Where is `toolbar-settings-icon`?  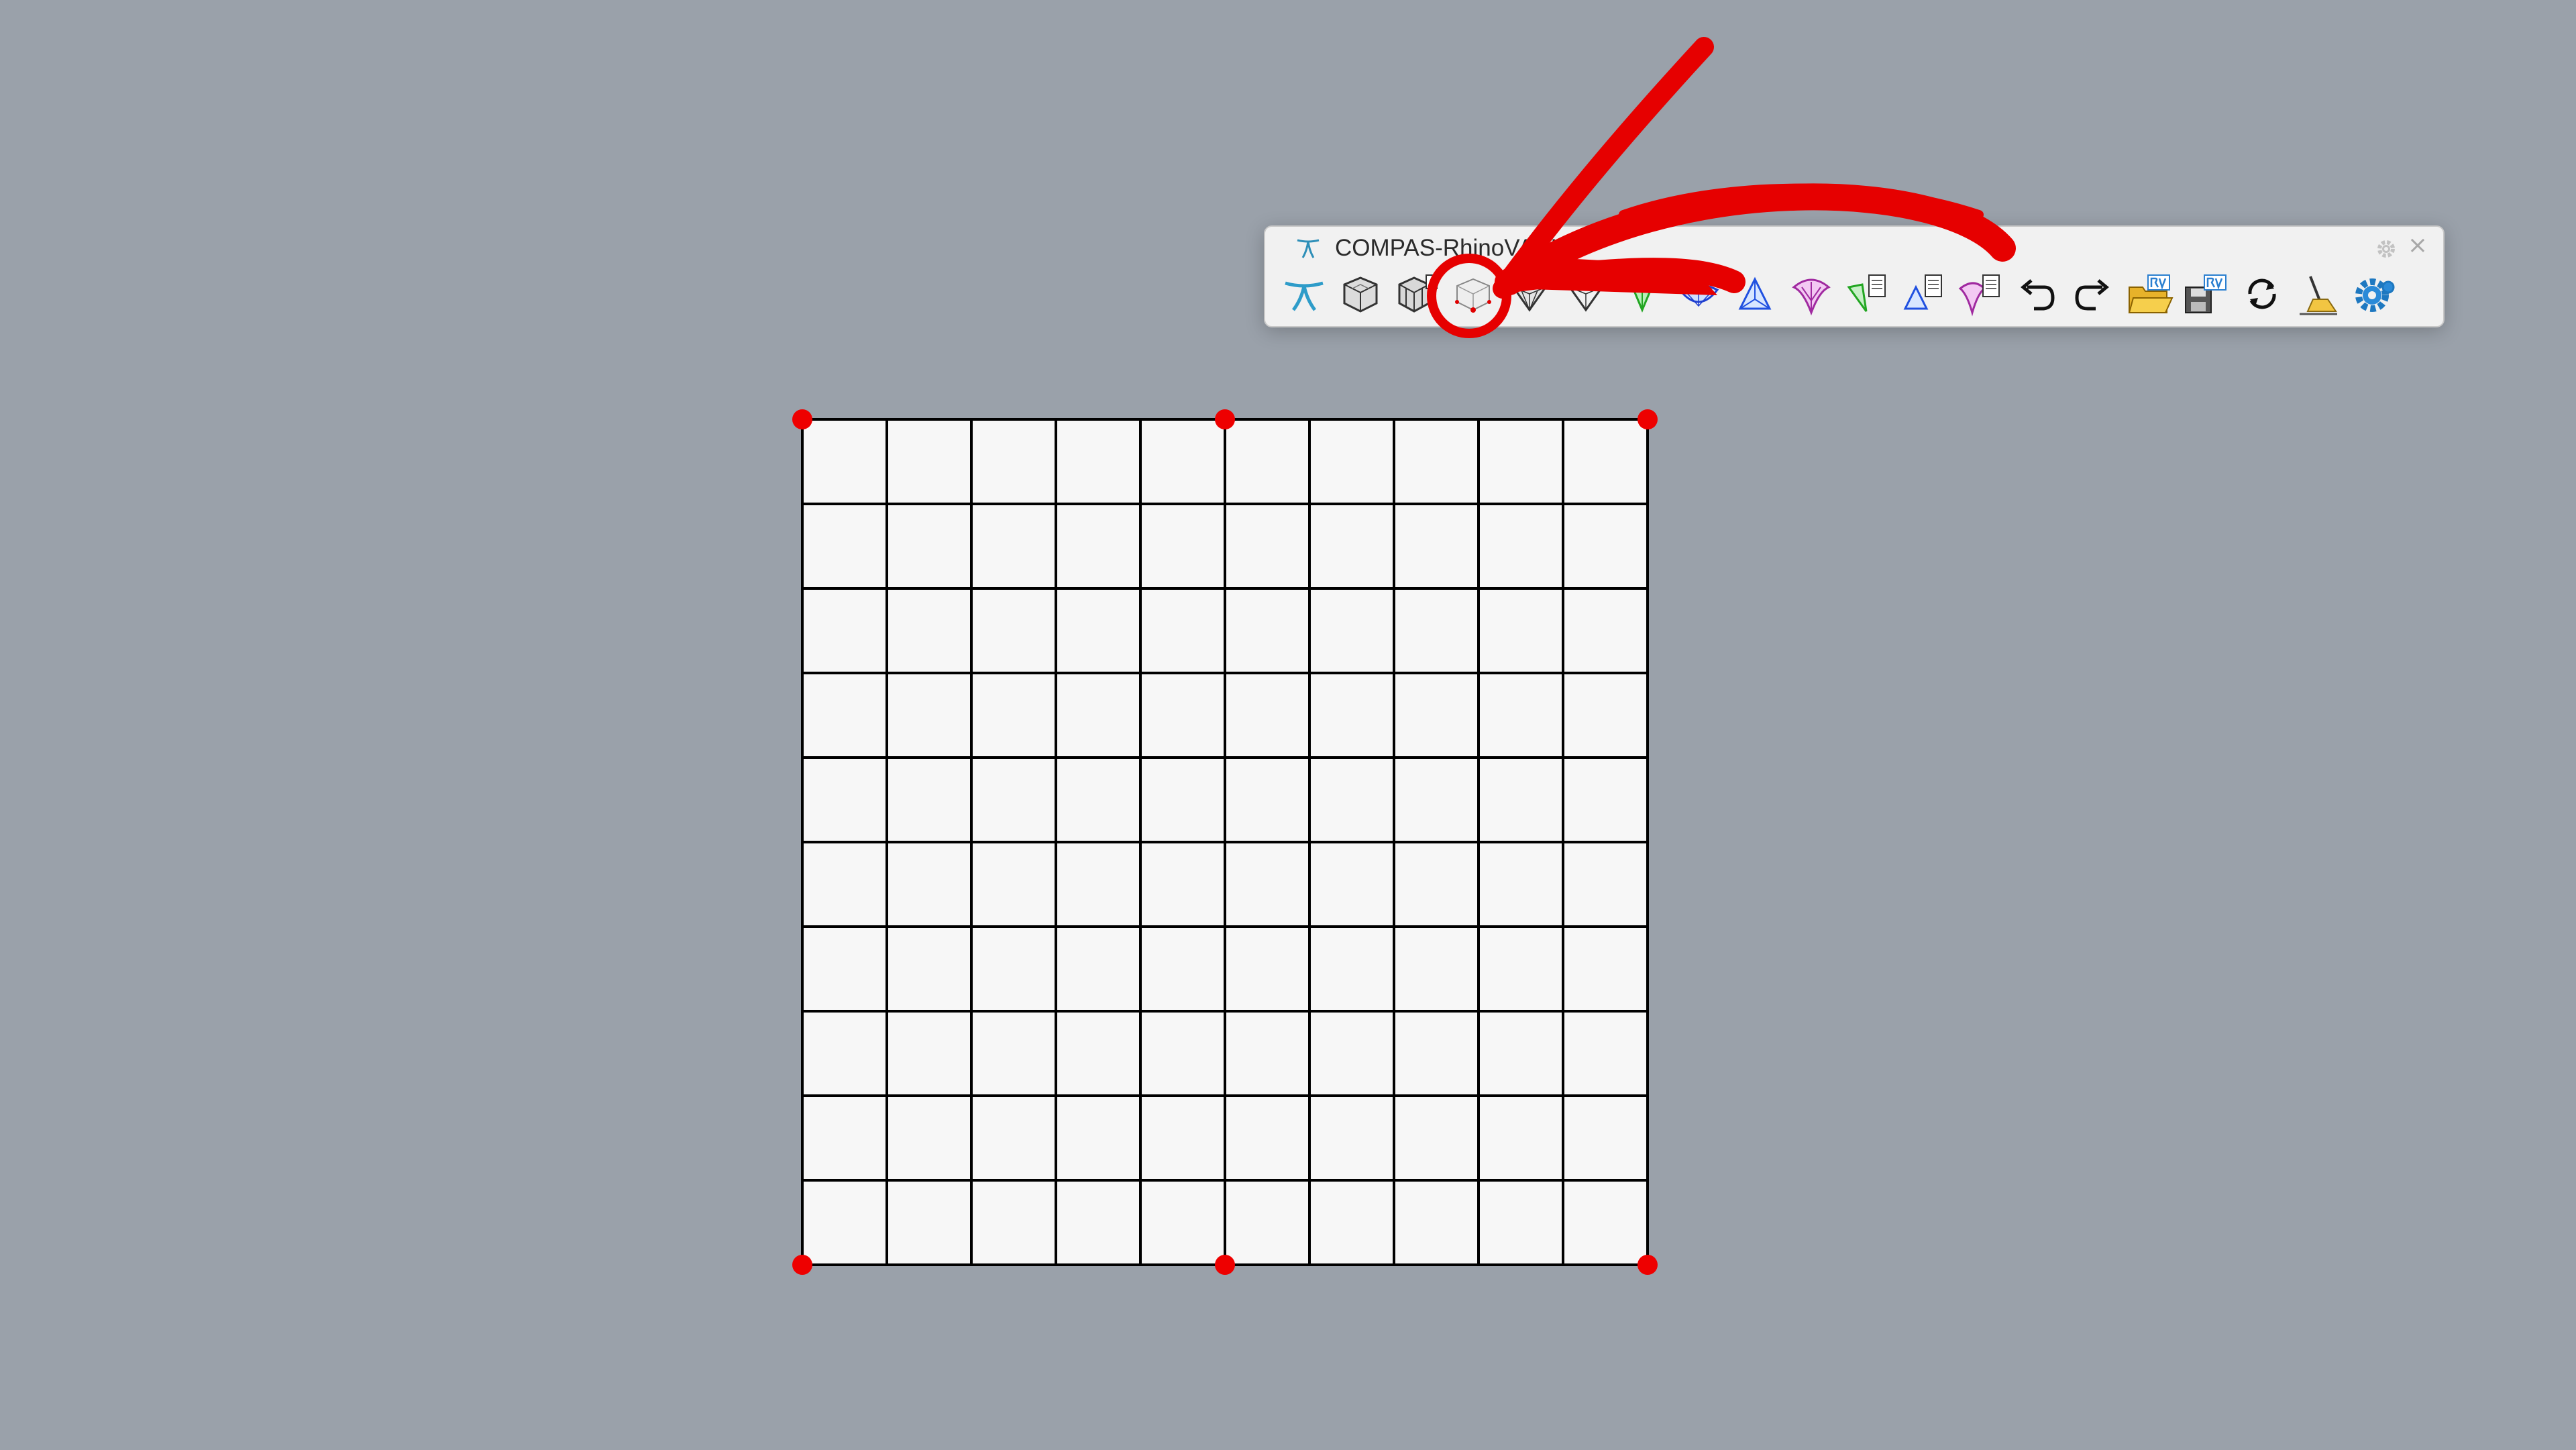 toolbar-settings-icon is located at coordinates (2386, 249).